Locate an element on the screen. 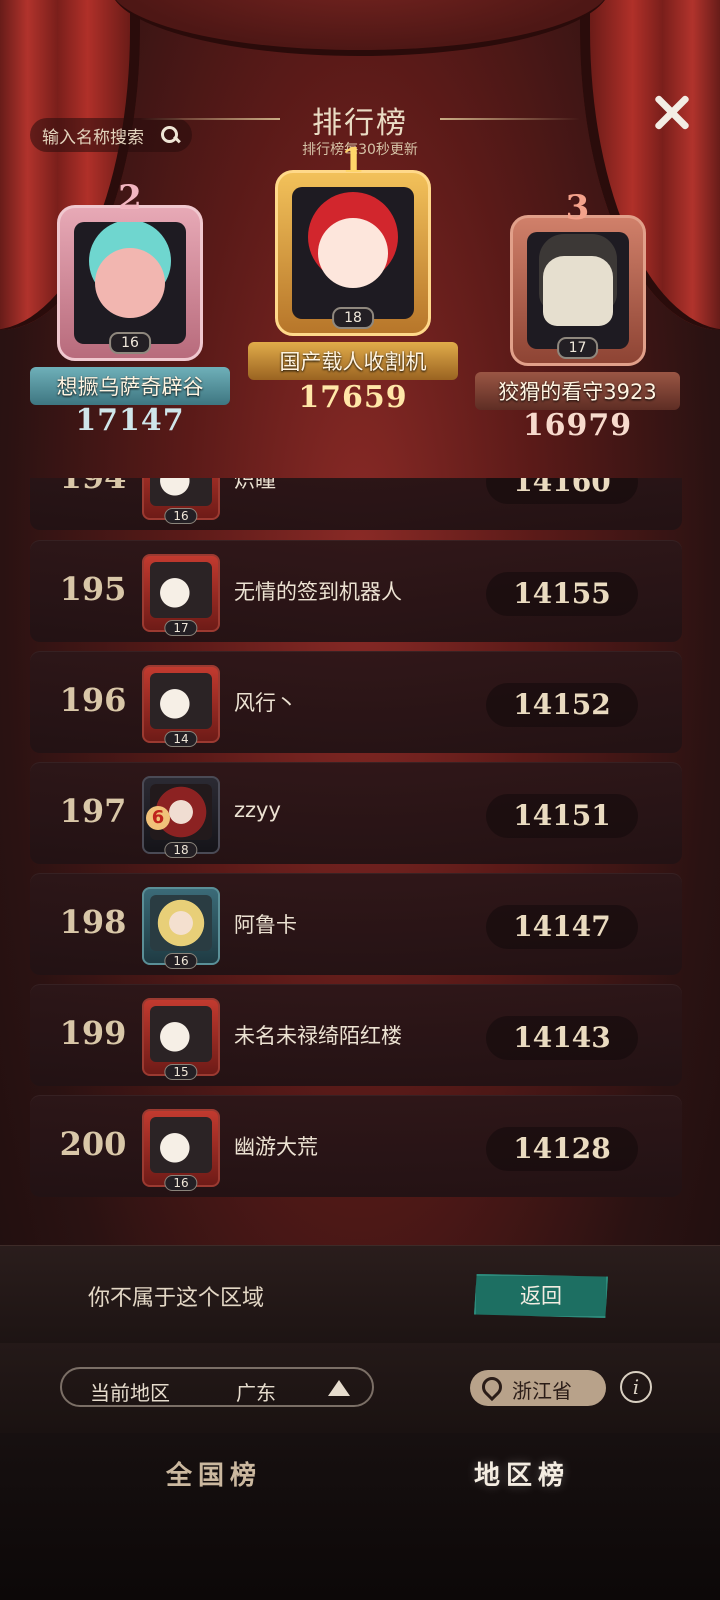 The width and height of the screenshot is (720, 1600). player-score: 14155 is located at coordinates (562, 594).